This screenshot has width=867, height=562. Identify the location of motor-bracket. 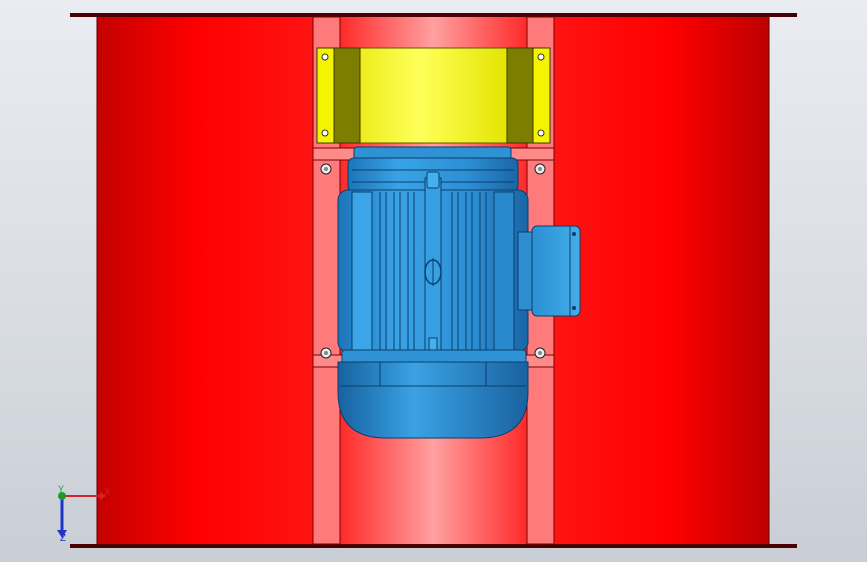
(433, 95).